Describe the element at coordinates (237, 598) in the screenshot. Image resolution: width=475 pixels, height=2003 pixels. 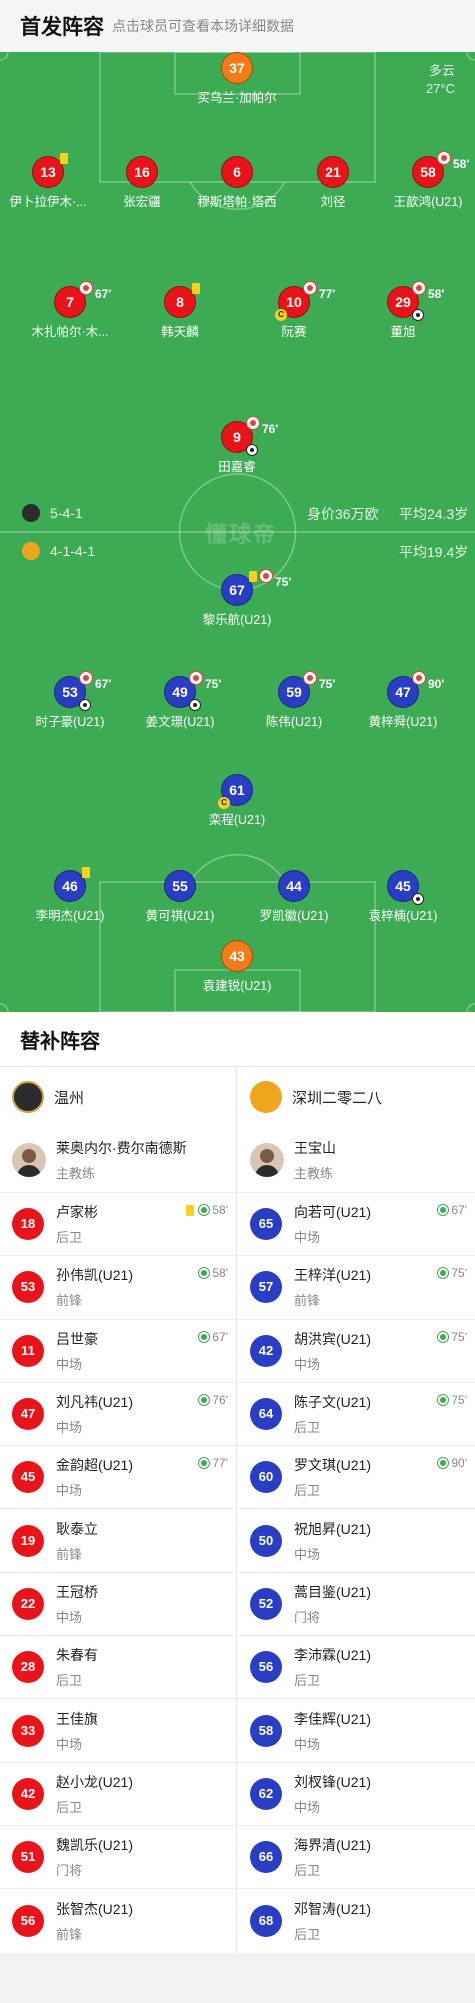
I see `away-player-67: 67 75' 黎乐航(U21)` at that location.